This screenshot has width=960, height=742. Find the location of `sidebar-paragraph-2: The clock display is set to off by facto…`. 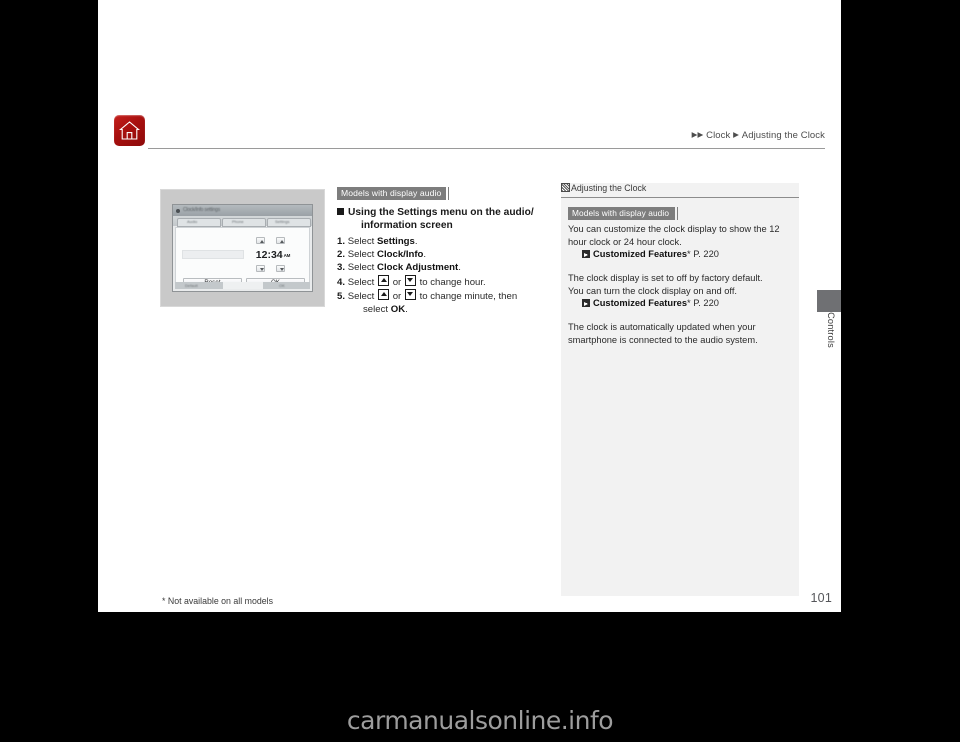

sidebar-paragraph-2: The clock display is set to off by facto… is located at coordinates (680, 284).